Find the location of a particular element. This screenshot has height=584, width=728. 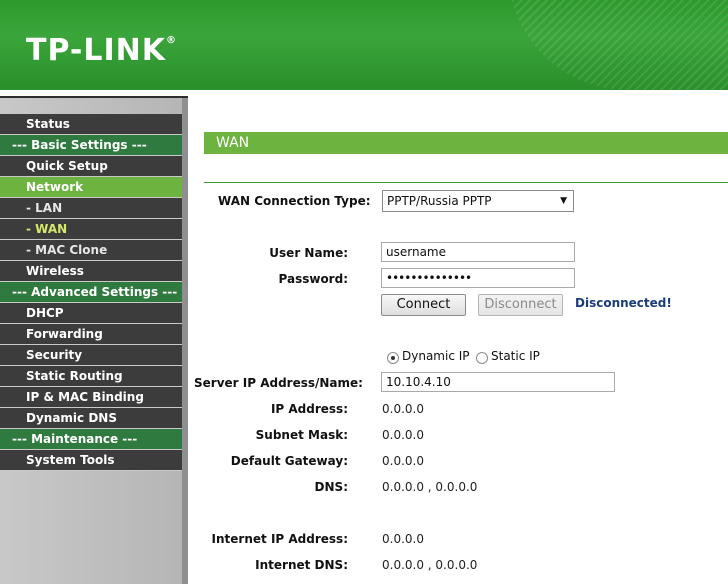

password-label: Password: is located at coordinates (313, 279).